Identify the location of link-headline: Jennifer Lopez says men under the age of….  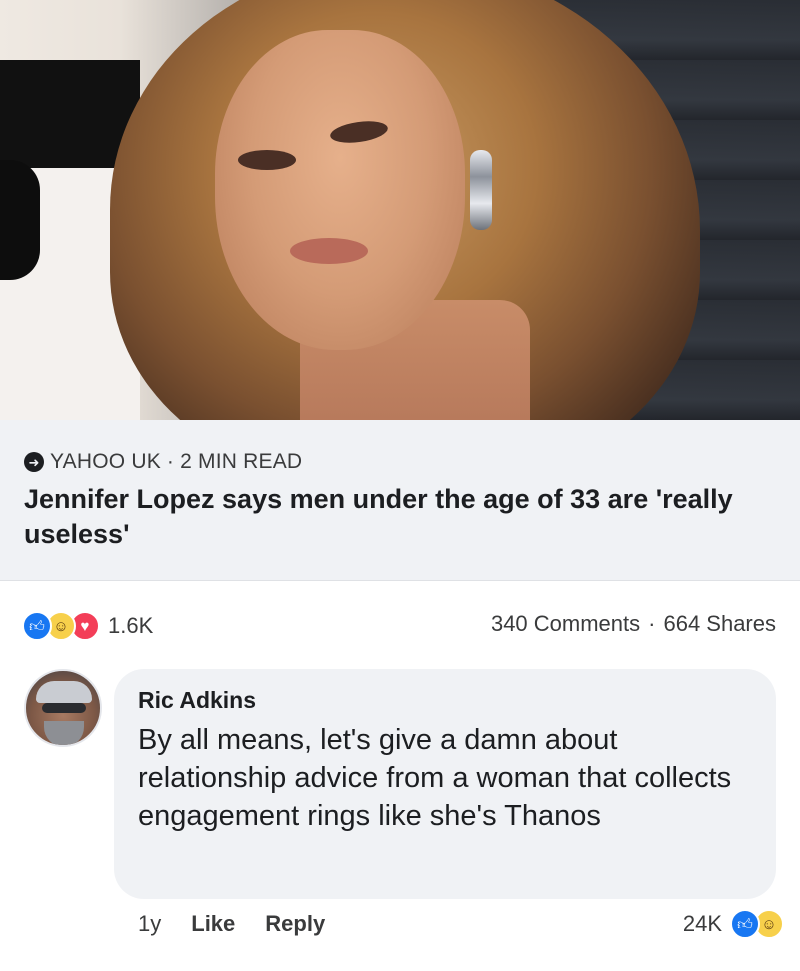
(399, 517).